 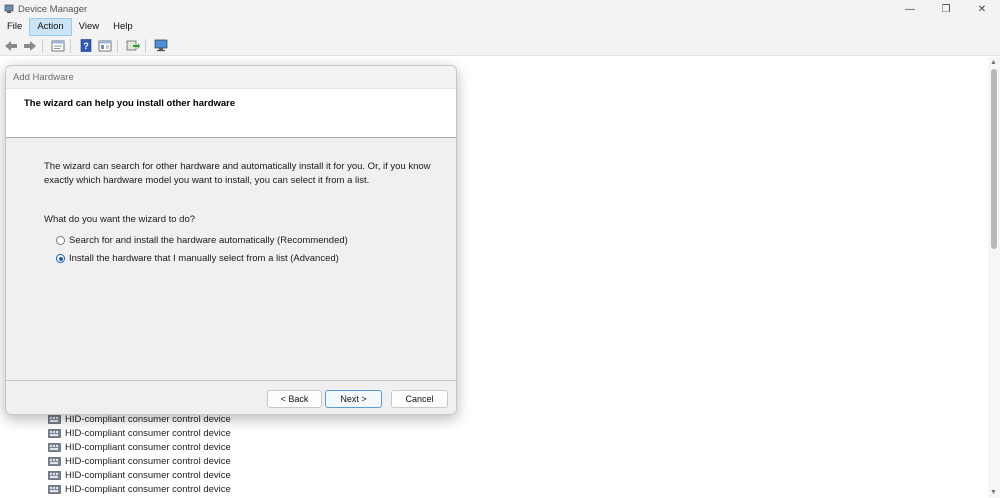 What do you see at coordinates (160, 45) in the screenshot?
I see `monitor-icon` at bounding box center [160, 45].